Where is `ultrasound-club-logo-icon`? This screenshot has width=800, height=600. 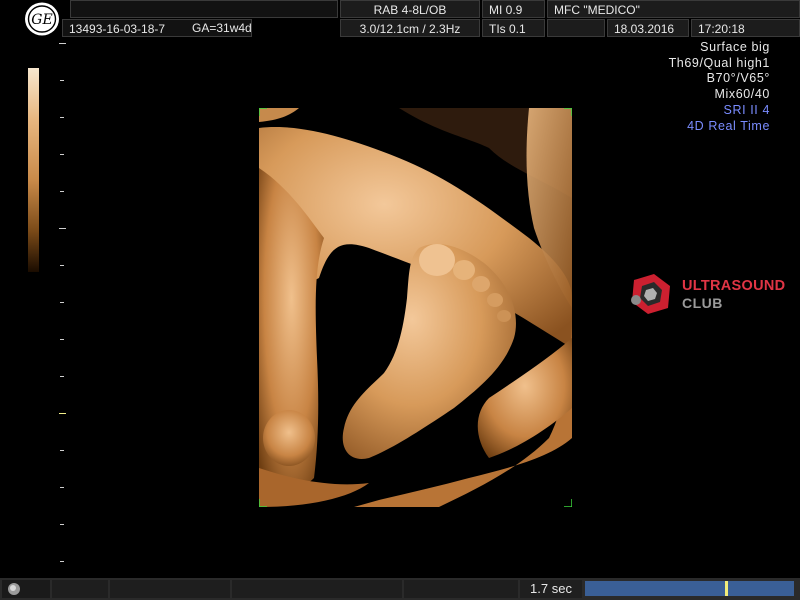 ultrasound-club-logo-icon is located at coordinates (650, 294).